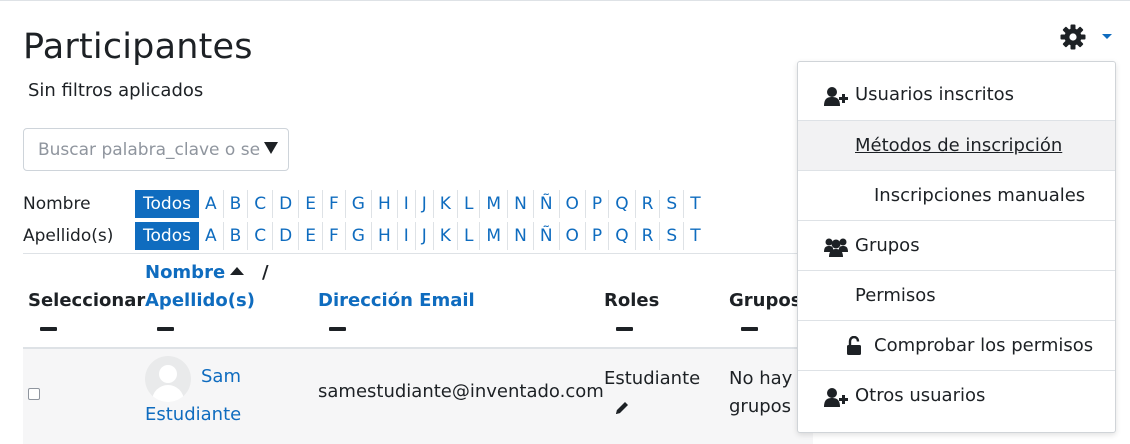 This screenshot has width=1130, height=444. Describe the element at coordinates (694, 236) in the screenshot. I see `last-name-initial-link: T` at that location.